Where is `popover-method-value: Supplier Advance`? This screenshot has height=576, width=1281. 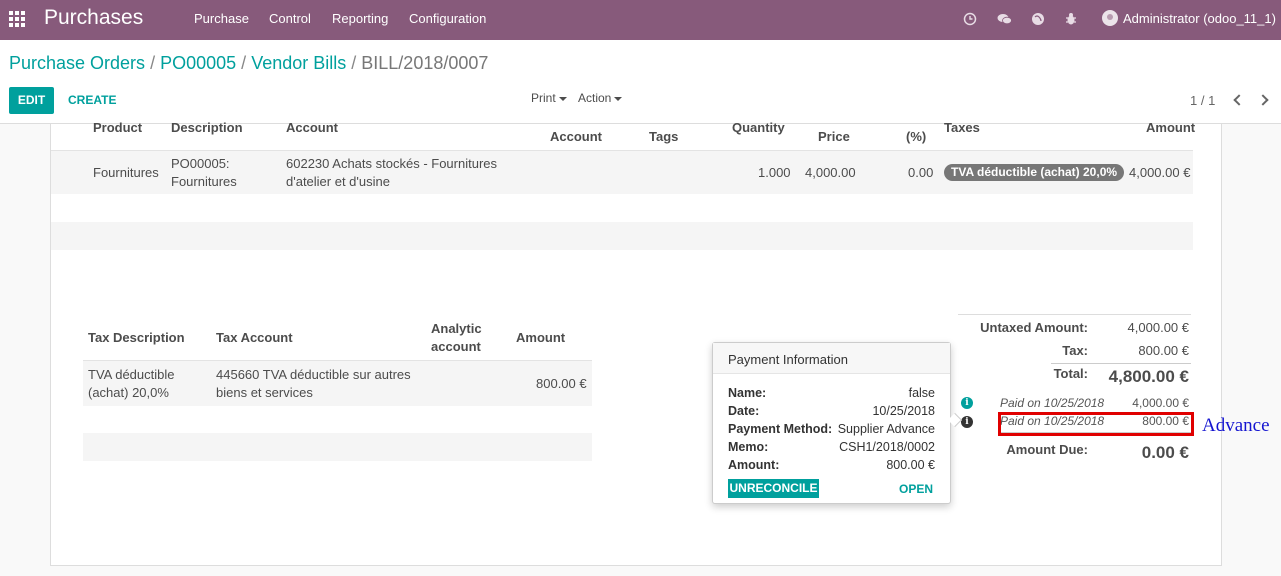 popover-method-value: Supplier Advance is located at coordinates (886, 429).